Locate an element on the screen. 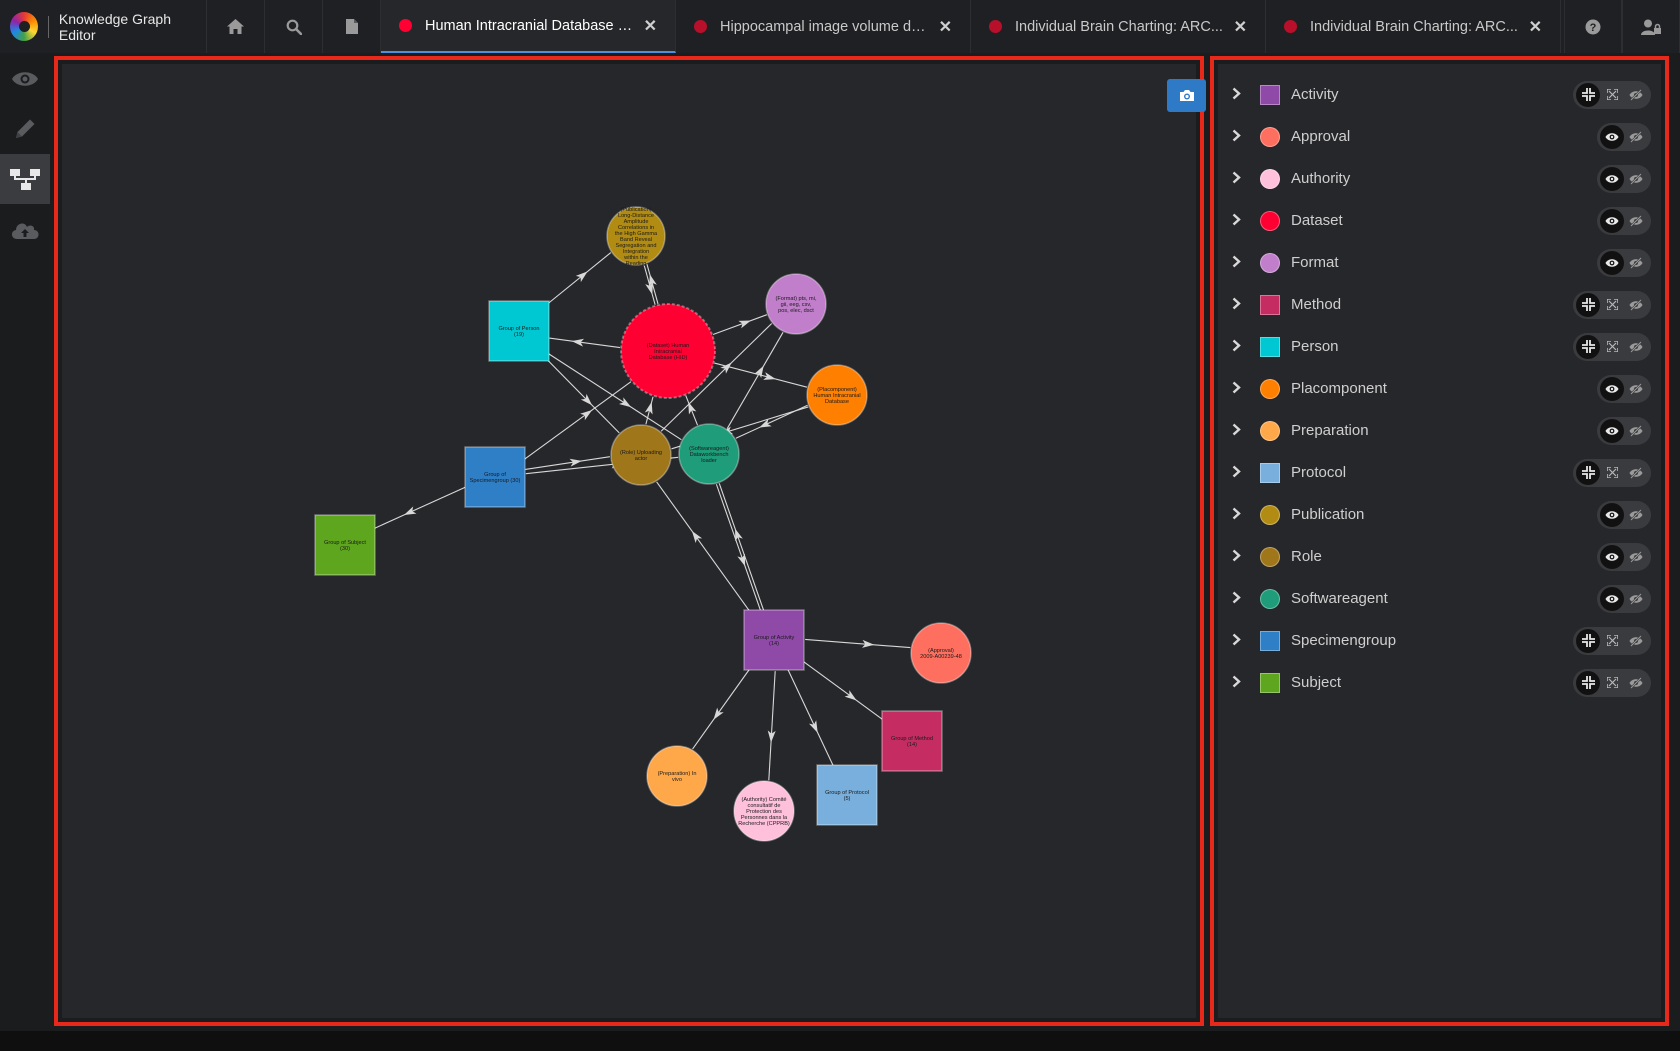 This screenshot has height=1051, width=1680. user-button is located at coordinates (1651, 26).